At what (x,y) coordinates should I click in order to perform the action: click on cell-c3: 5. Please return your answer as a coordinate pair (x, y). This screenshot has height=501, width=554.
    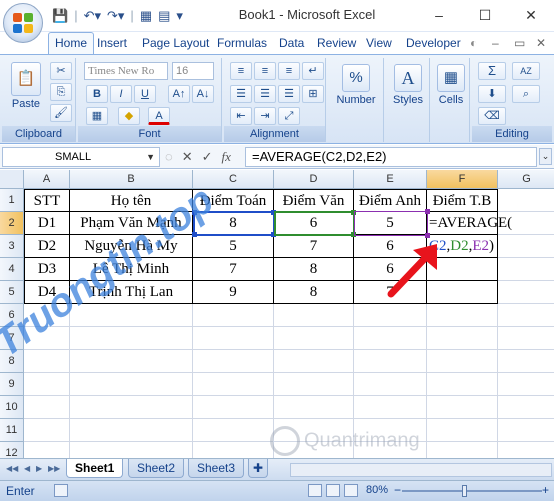
    Looking at the image, I should click on (233, 246).